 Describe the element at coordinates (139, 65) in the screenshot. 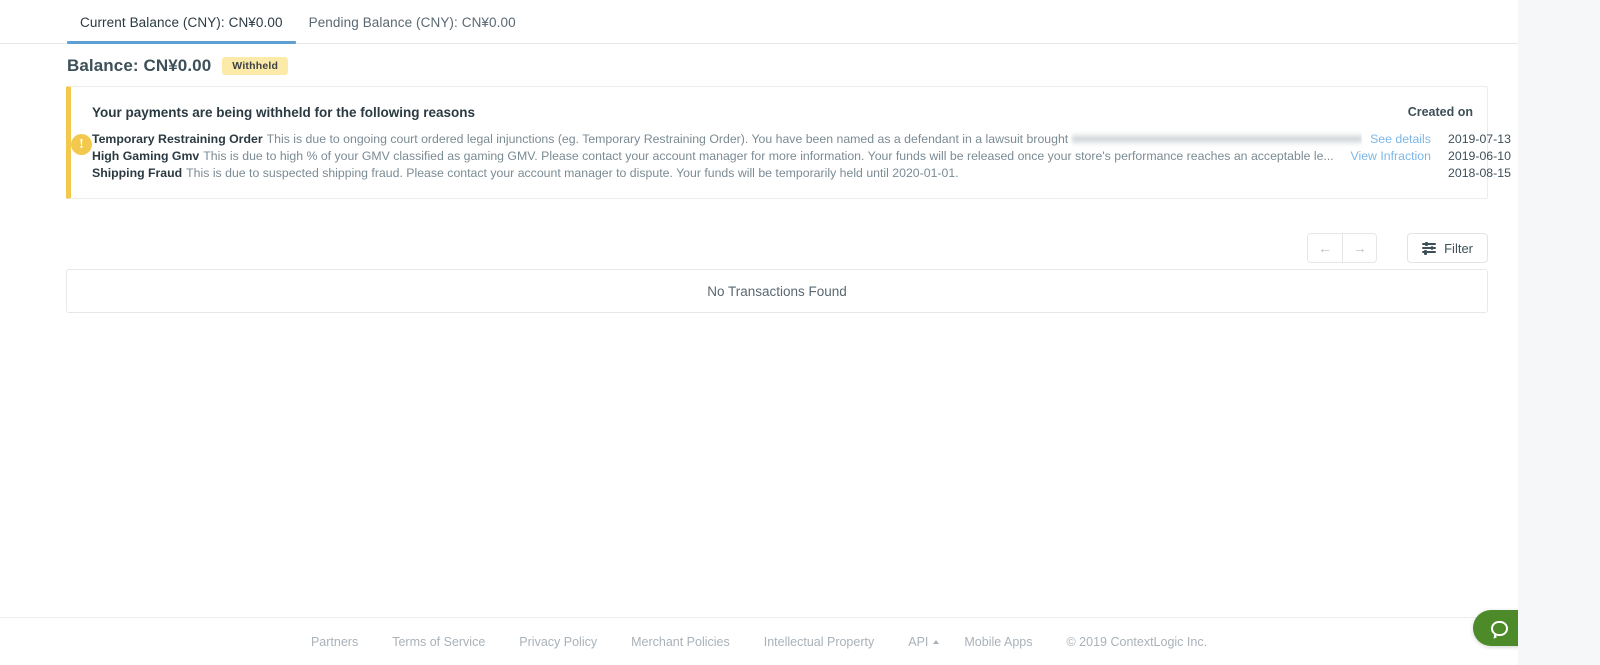

I see `page-title: Balance: CN¥0.00` at that location.